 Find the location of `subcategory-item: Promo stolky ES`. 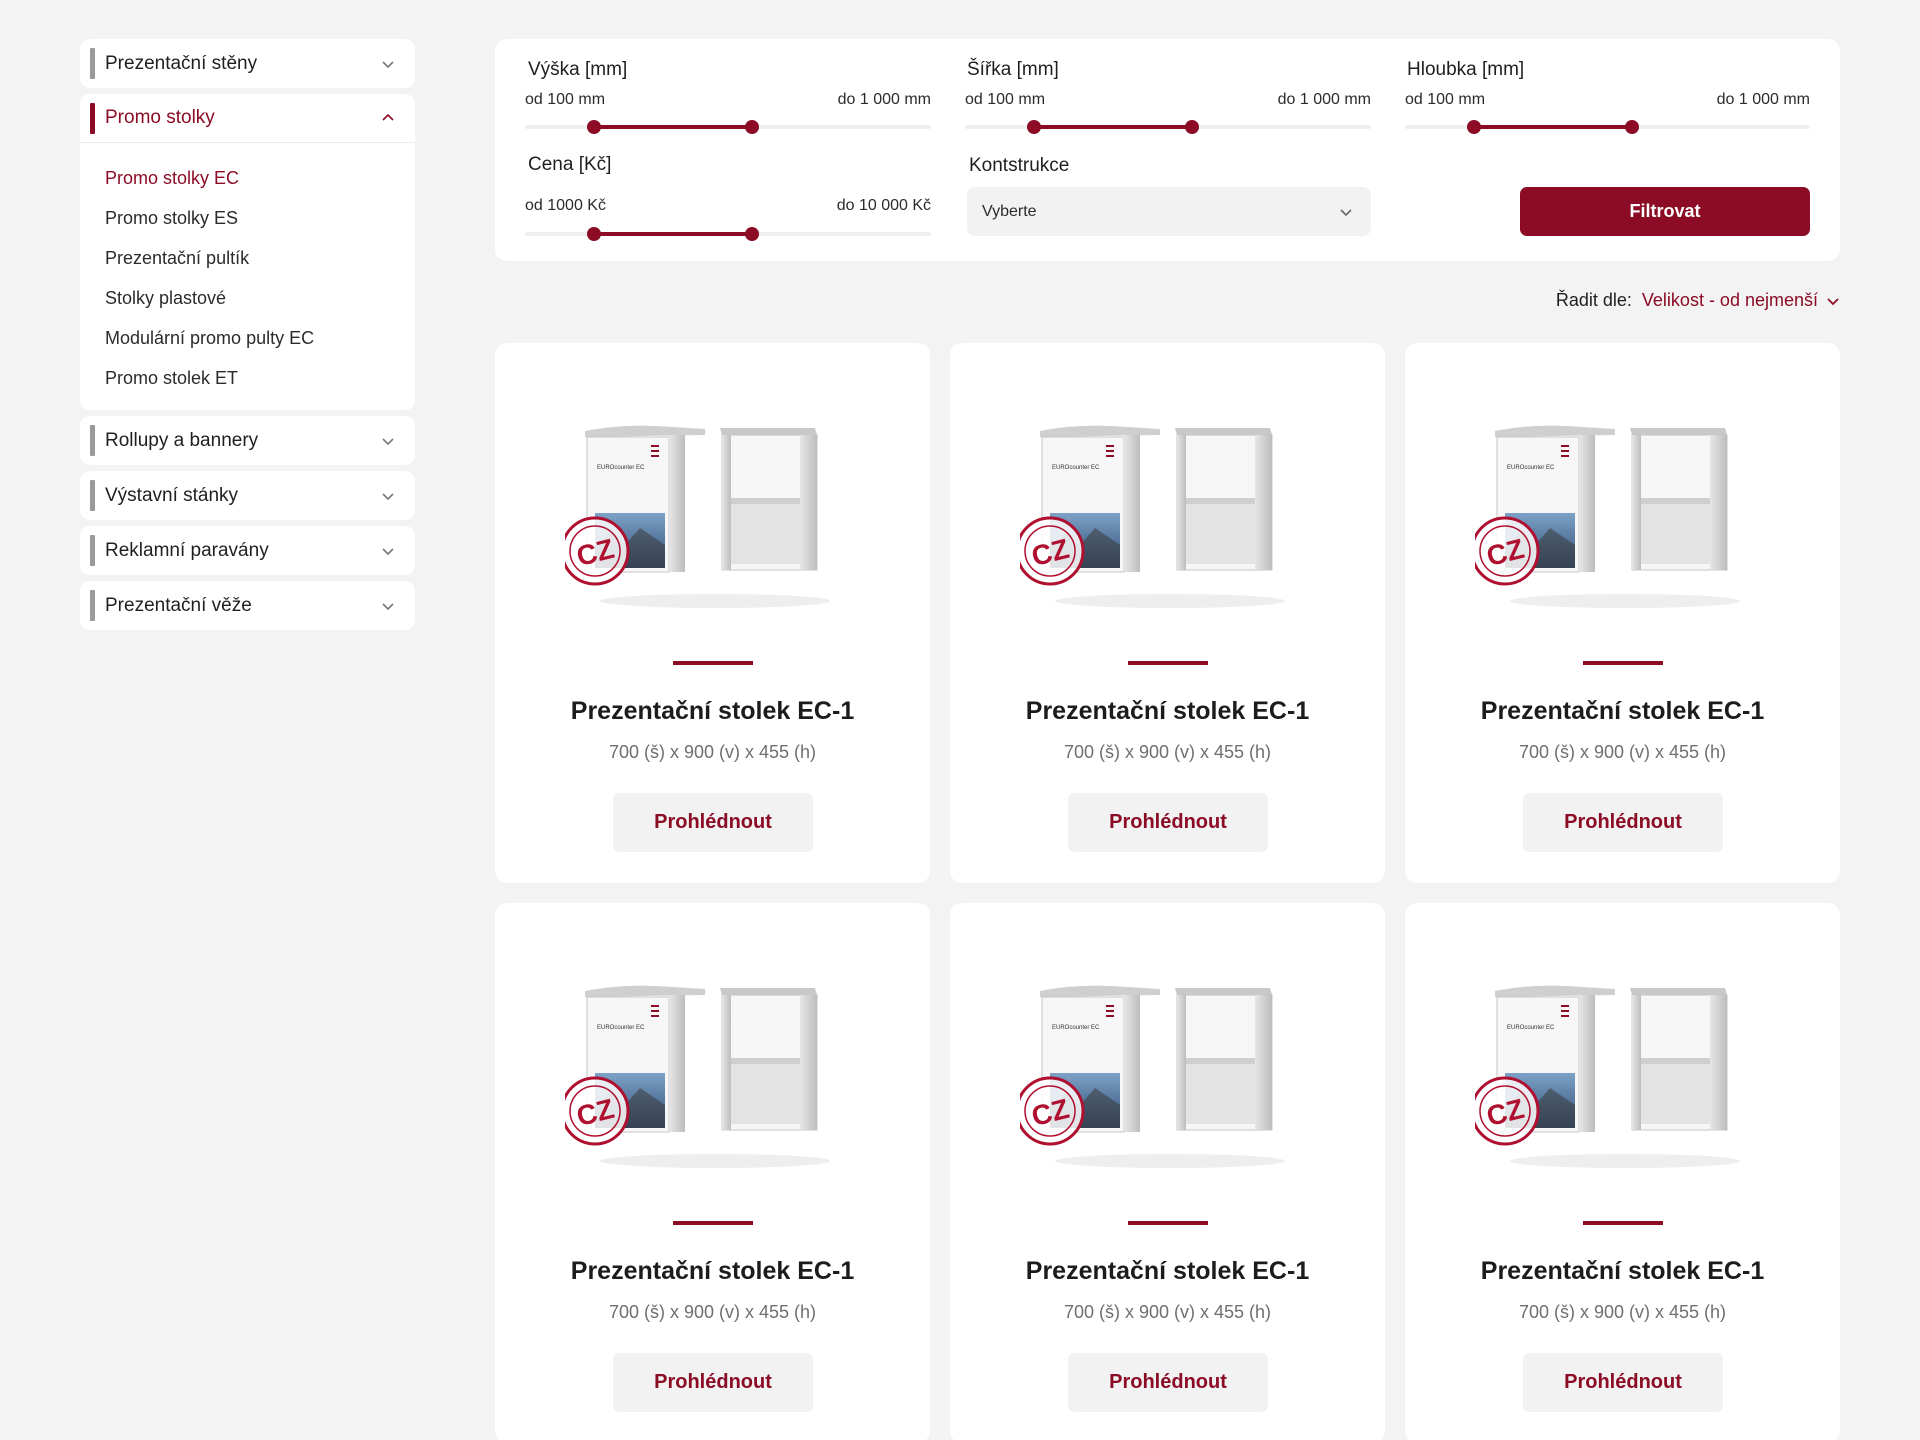

subcategory-item: Promo stolky ES is located at coordinates (260, 218).